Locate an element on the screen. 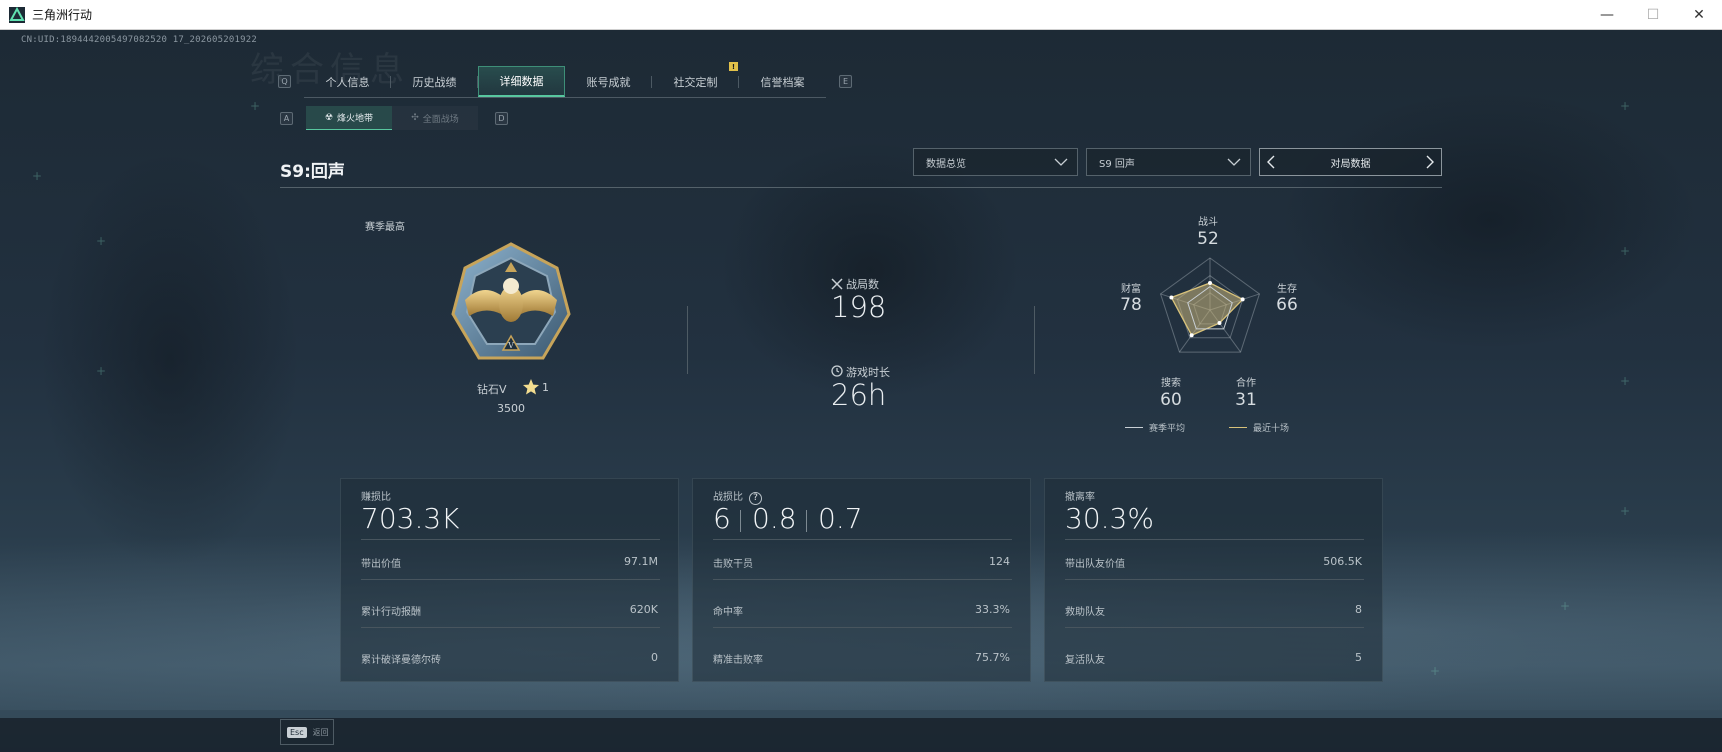 The image size is (1722, 752). app-logo-icon is located at coordinates (17, 14).